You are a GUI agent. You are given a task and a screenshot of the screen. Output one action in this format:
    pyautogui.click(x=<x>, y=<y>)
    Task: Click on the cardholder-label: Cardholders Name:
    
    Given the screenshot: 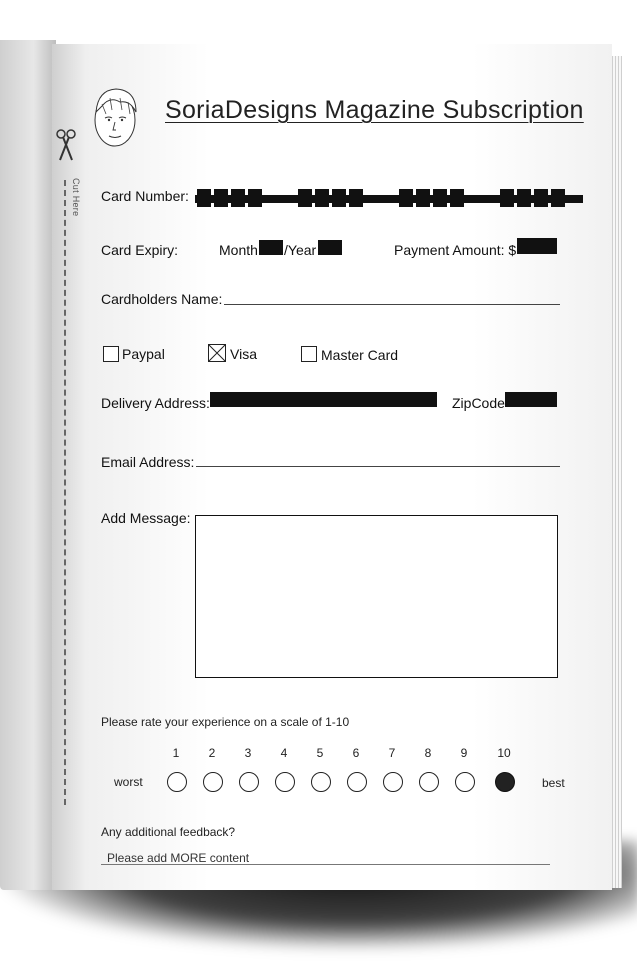 What is the action you would take?
    pyautogui.click(x=162, y=299)
    